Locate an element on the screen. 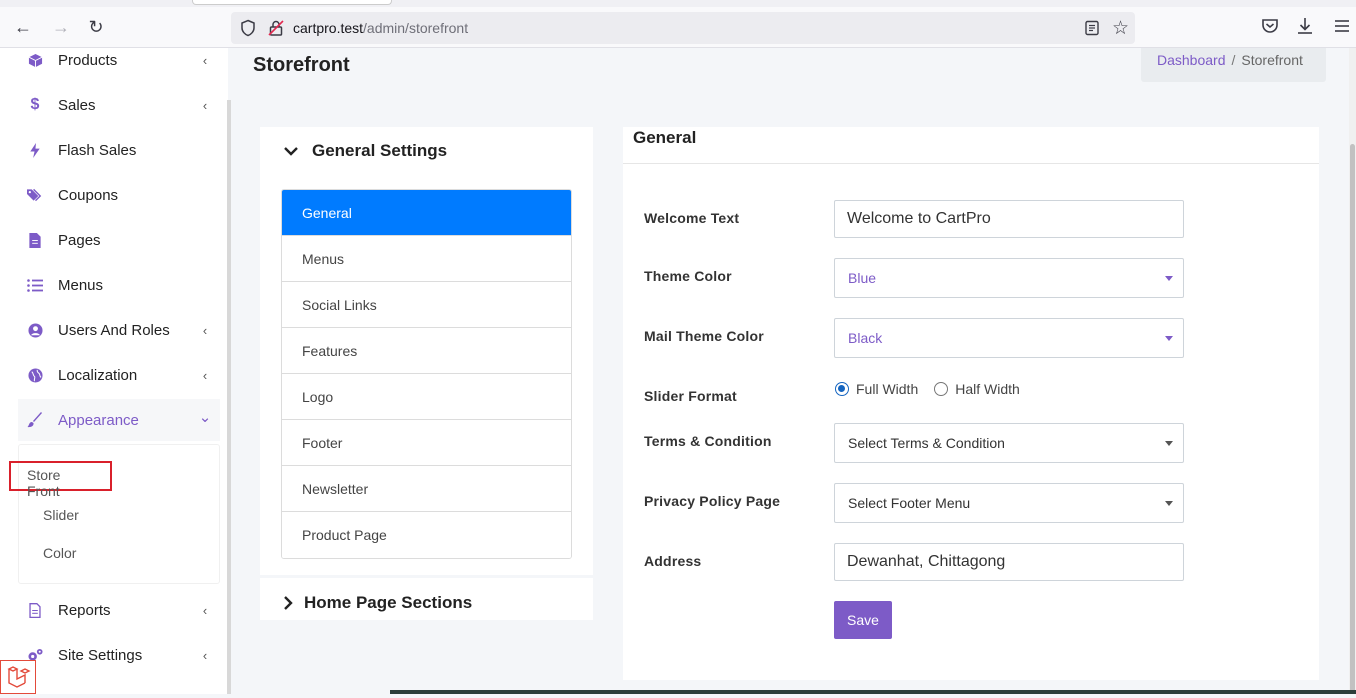 This screenshot has height=698, width=1356. report-icon is located at coordinates (35, 610).